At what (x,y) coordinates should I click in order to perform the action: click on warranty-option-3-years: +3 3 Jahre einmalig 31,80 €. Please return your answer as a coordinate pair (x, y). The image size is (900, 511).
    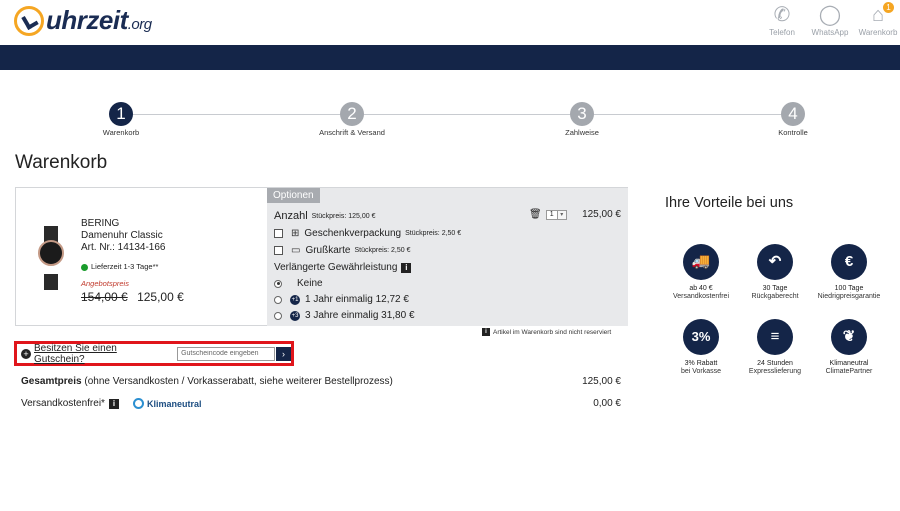
    Looking at the image, I should click on (344, 315).